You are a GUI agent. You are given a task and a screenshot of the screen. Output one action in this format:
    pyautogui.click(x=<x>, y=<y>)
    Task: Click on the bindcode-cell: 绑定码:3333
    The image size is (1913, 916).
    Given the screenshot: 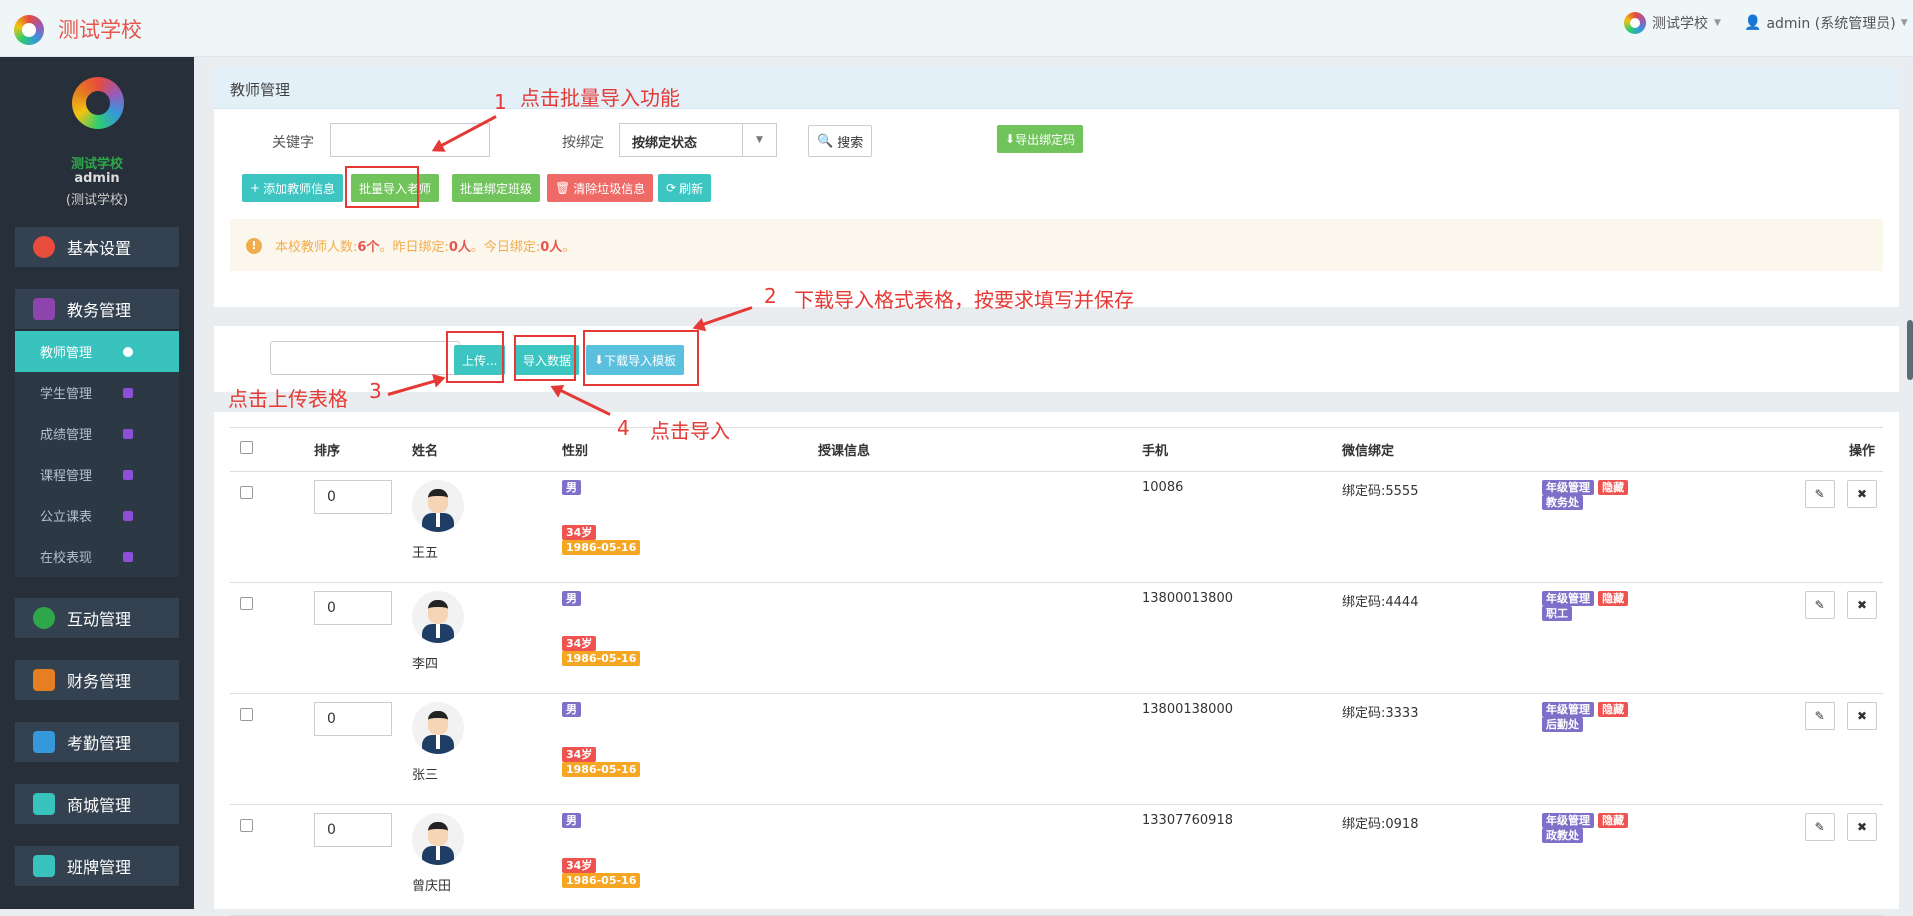 What is the action you would take?
    pyautogui.click(x=1436, y=749)
    